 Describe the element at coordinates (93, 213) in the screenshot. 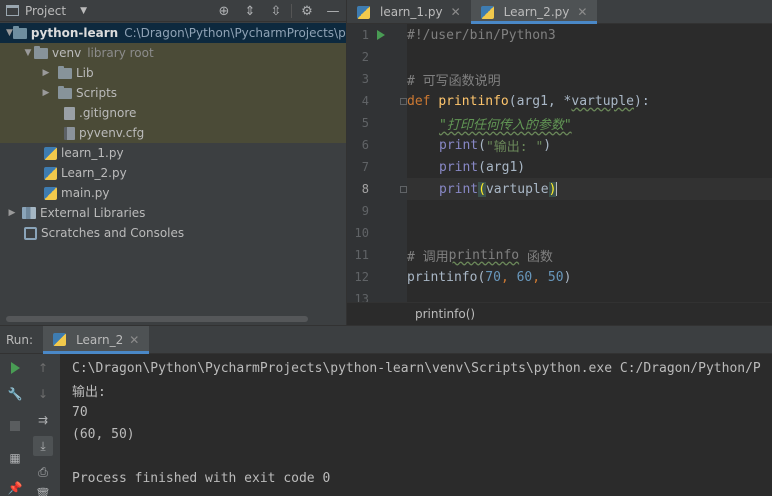

I see `tree-item-label: External Libraries` at that location.